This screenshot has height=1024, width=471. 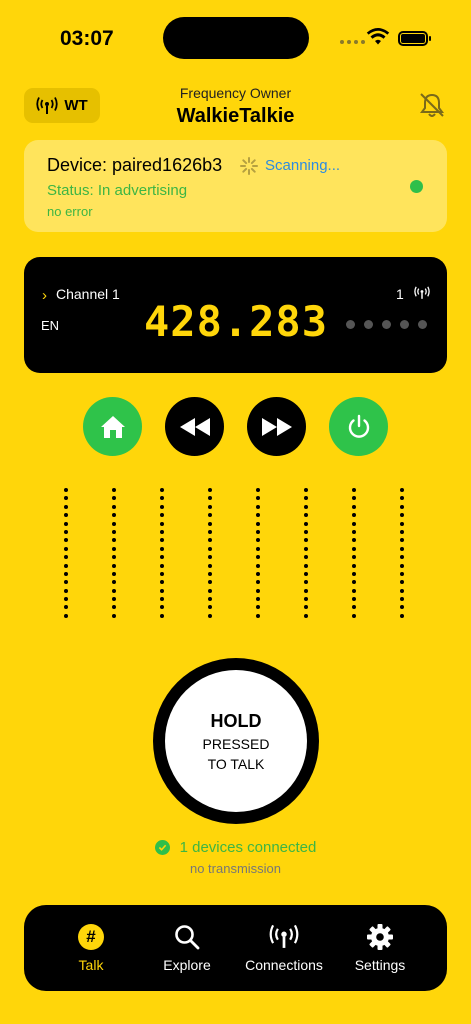 I want to click on home-button, so click(x=112, y=426).